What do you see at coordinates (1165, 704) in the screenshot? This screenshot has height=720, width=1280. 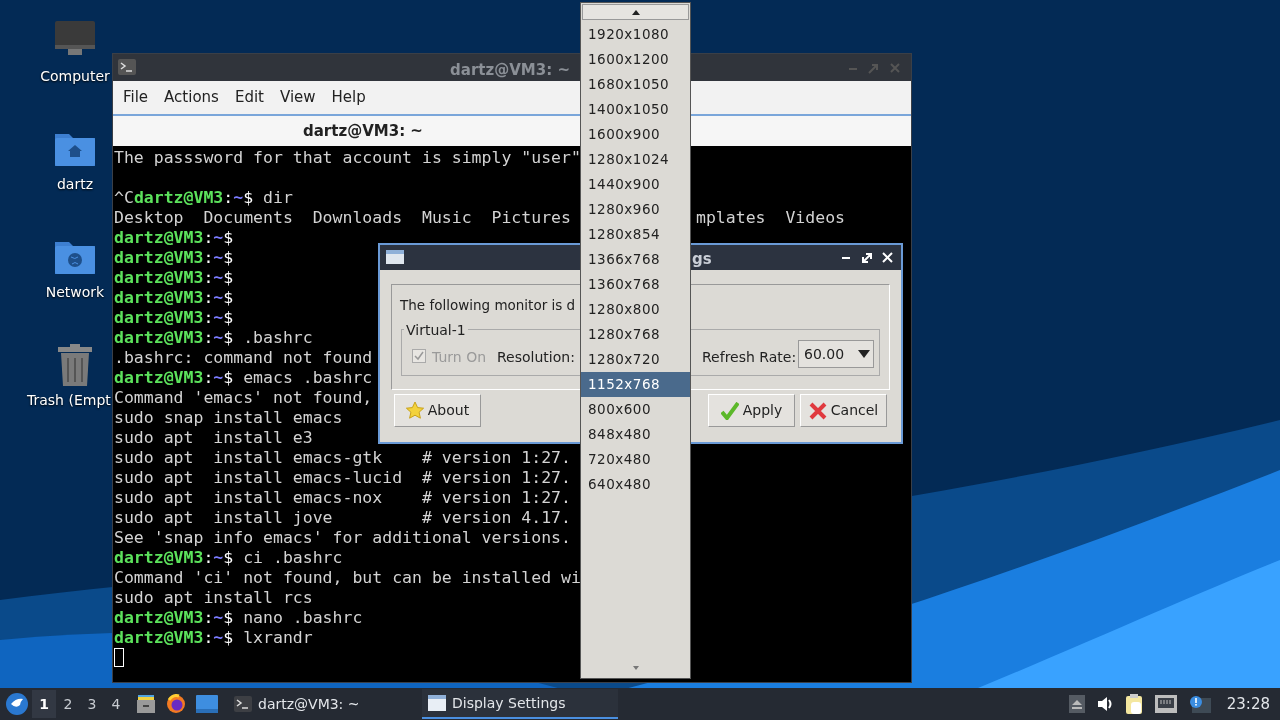 I see `network-port-icon` at bounding box center [1165, 704].